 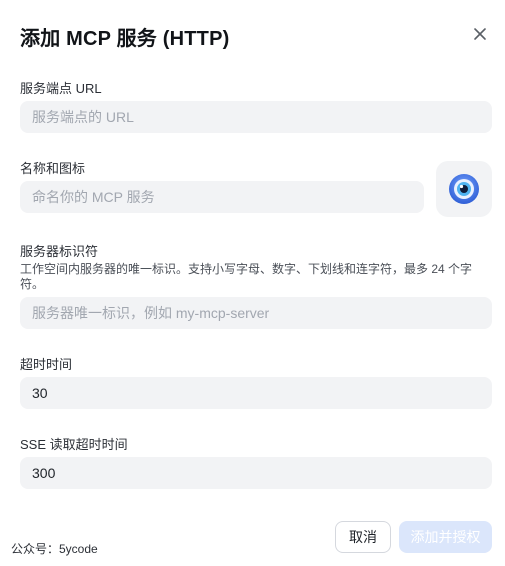 I want to click on close-icon, so click(x=480, y=34).